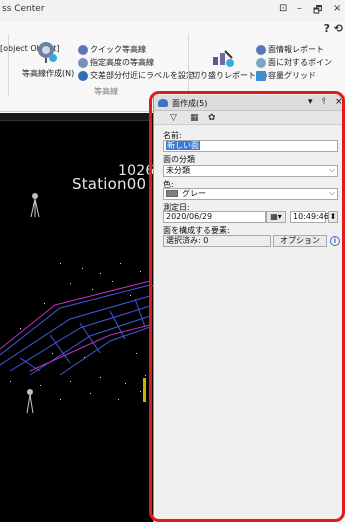  What do you see at coordinates (310, 102) in the screenshot?
I see `panel-dropdown-icon: ▾` at bounding box center [310, 102].